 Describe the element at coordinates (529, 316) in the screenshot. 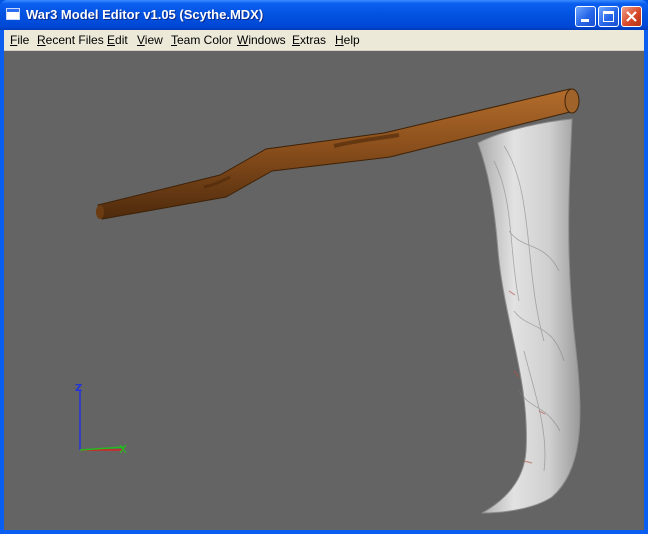

I see `scythe-blade` at that location.